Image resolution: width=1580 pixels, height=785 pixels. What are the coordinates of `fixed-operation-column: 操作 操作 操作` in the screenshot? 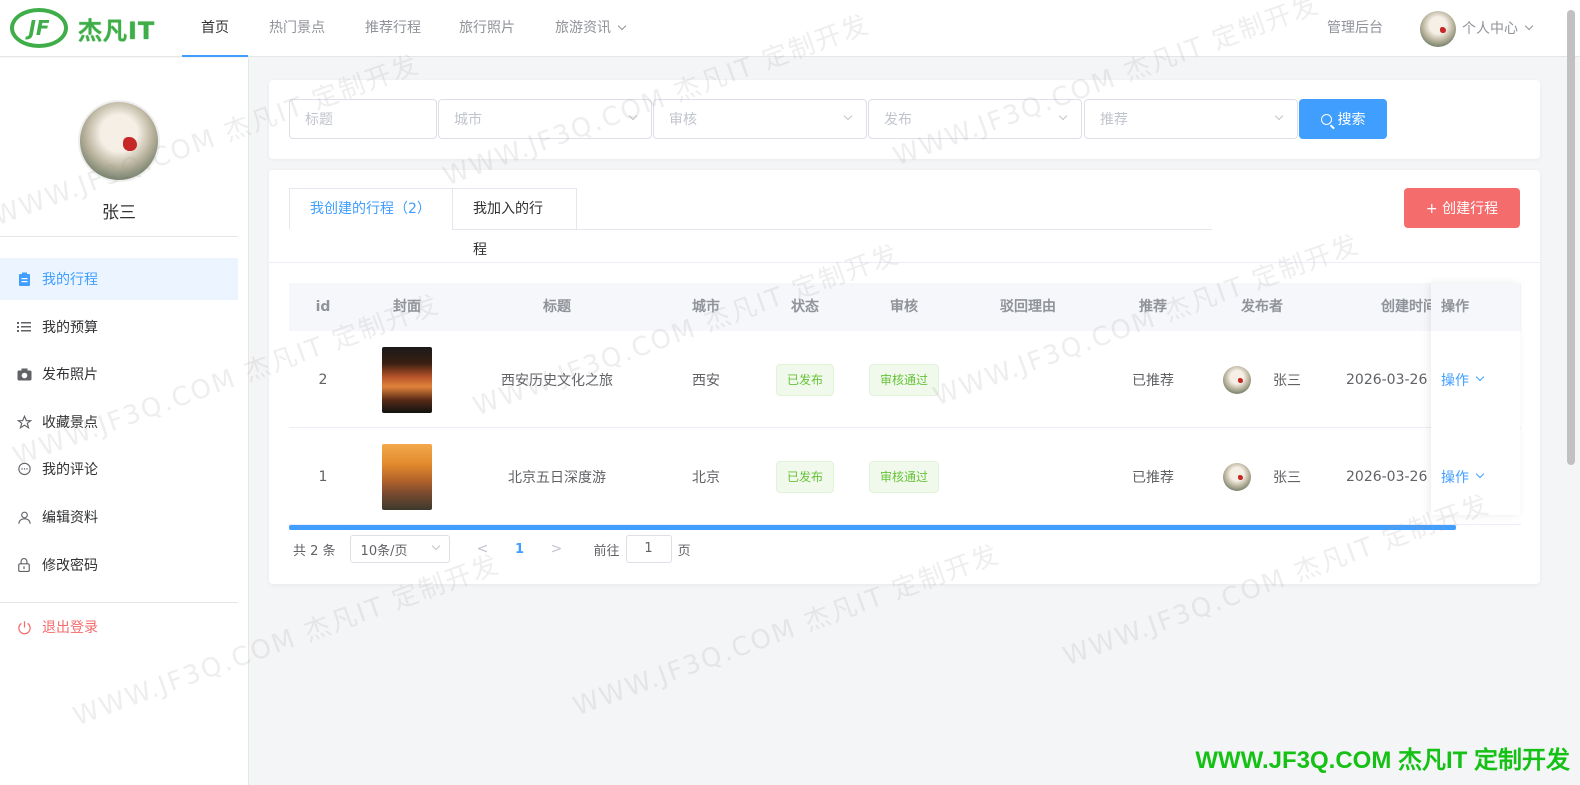 It's located at (1475, 399).